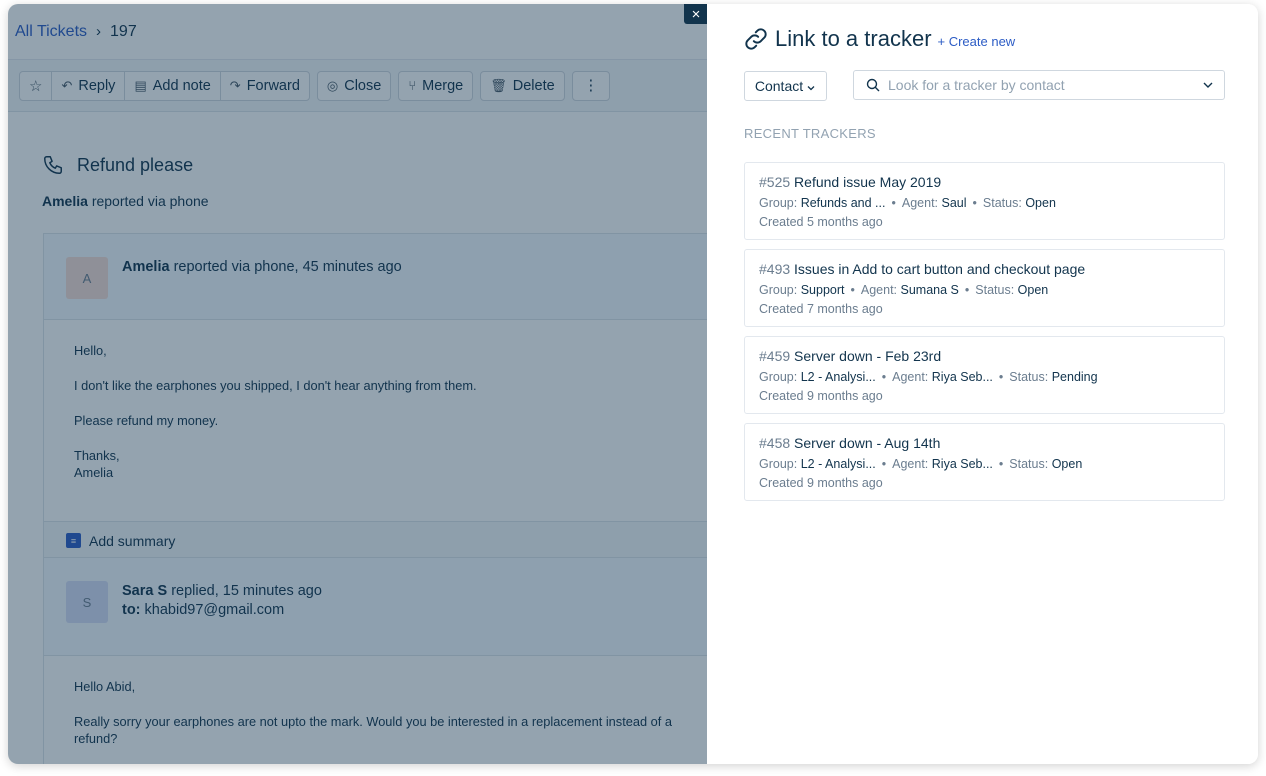  Describe the element at coordinates (984, 356) in the screenshot. I see `tracker-title: #459 Server down - Feb 23rd` at that location.